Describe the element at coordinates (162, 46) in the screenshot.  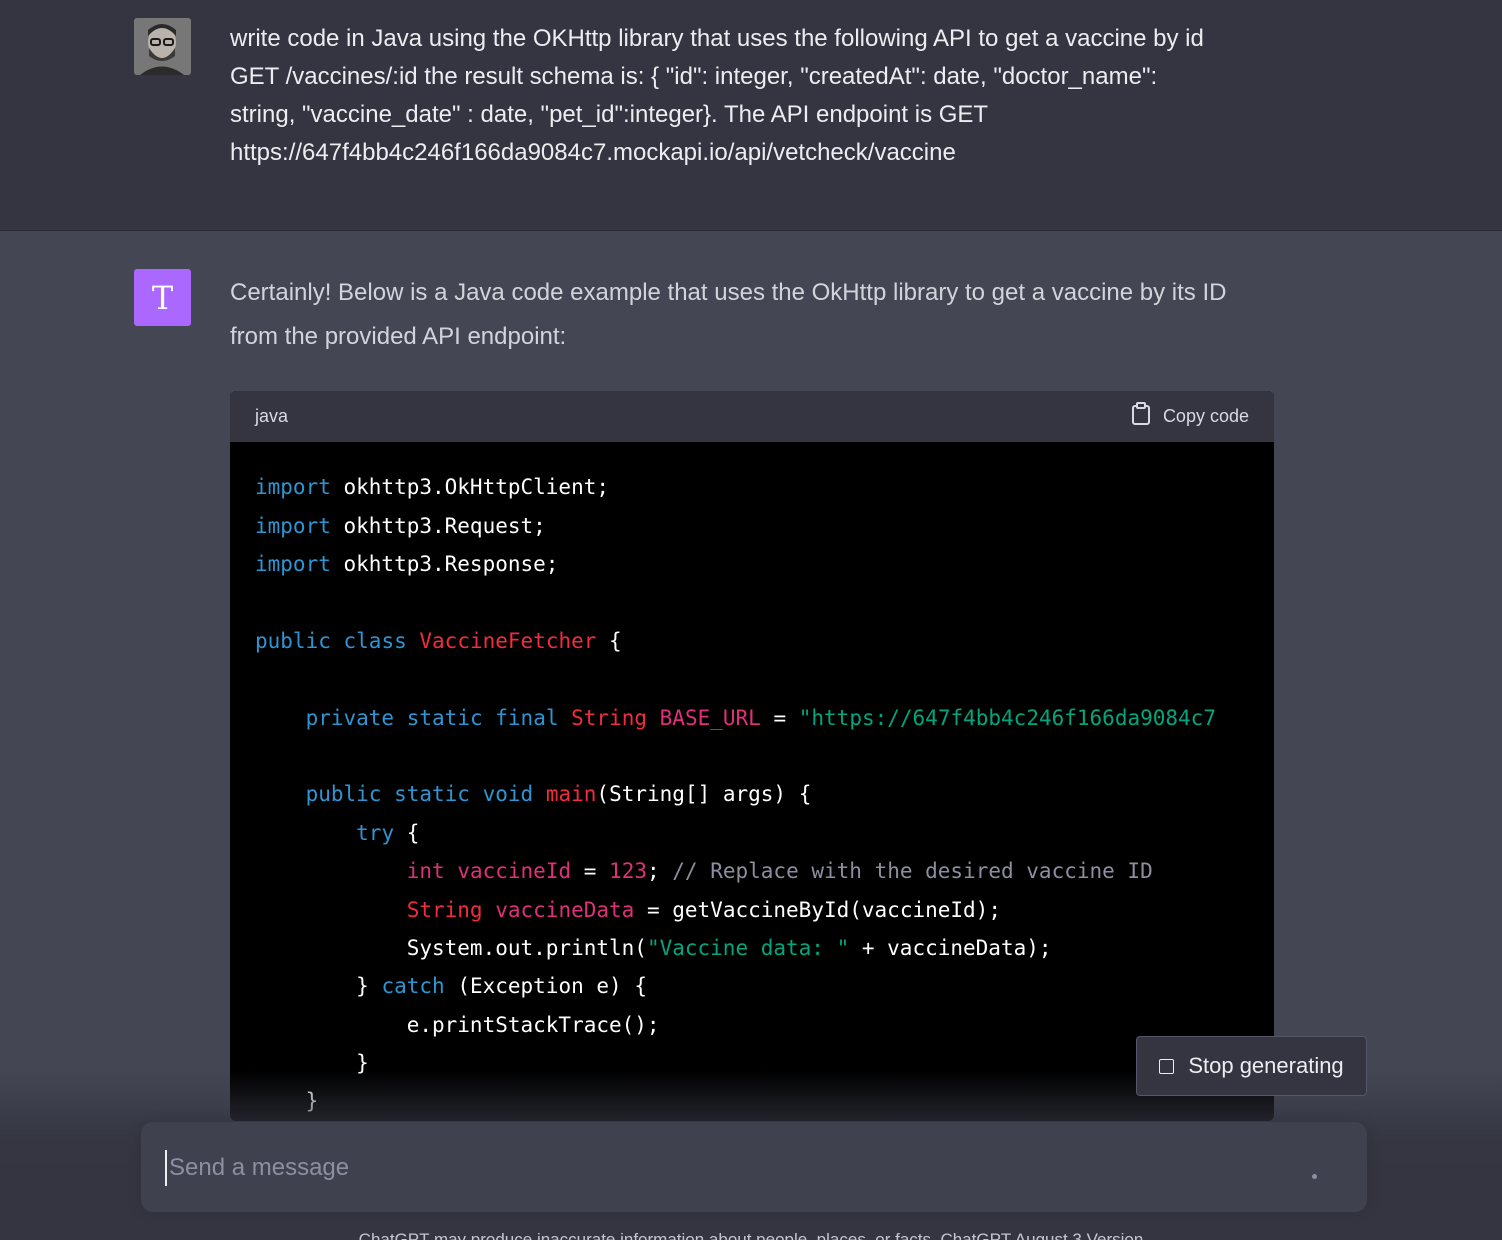
I see `user-avatar` at that location.